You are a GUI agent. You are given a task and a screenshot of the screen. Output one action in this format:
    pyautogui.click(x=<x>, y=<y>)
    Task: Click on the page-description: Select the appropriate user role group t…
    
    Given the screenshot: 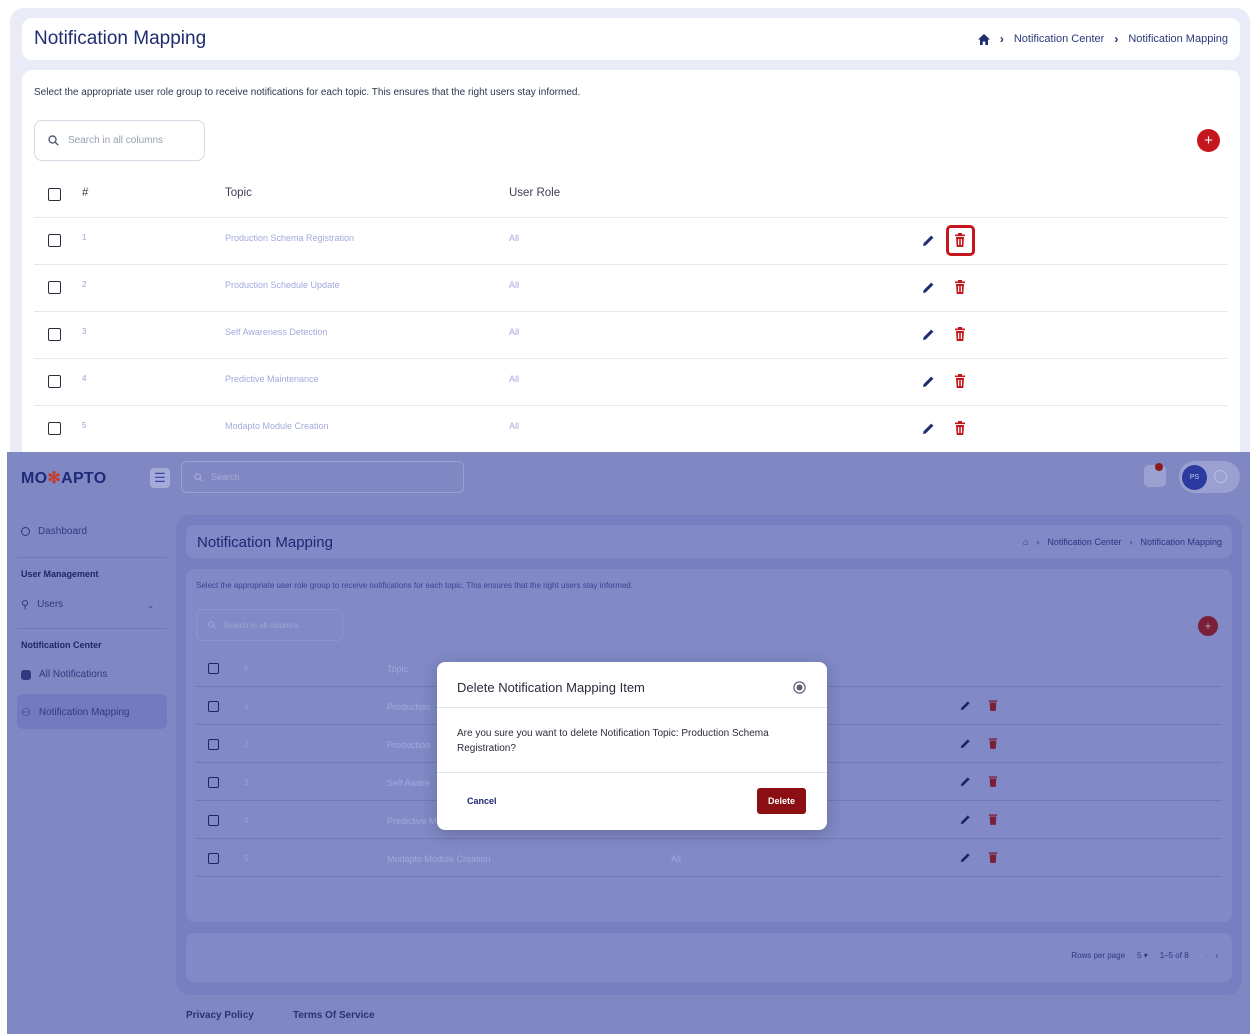 What is the action you would take?
    pyautogui.click(x=307, y=92)
    